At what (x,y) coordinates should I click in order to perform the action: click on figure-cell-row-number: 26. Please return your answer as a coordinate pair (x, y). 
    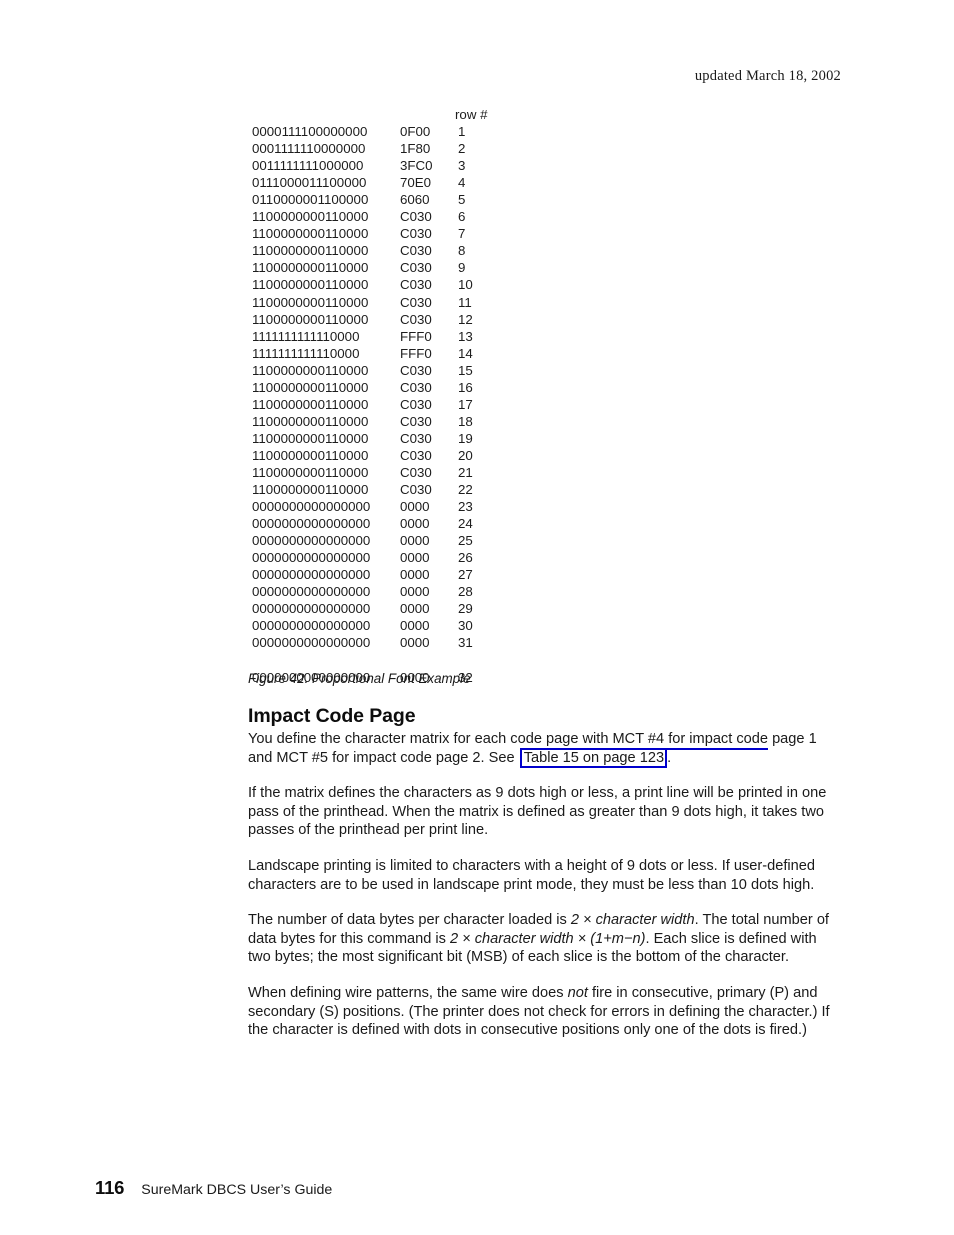
    Looking at the image, I should click on (465, 558).